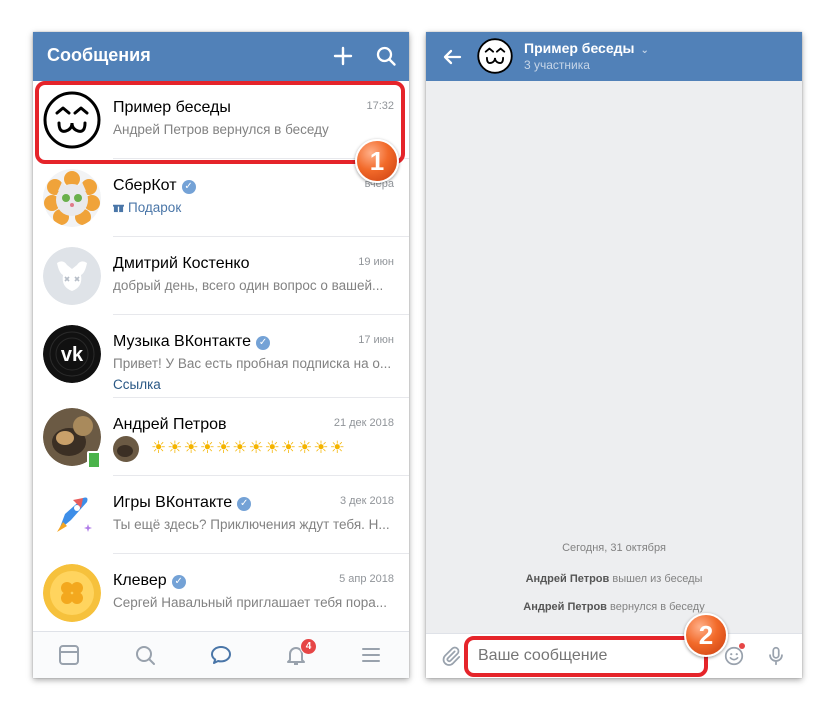 The image size is (834, 710). Describe the element at coordinates (579, 48) in the screenshot. I see `chat-title-text: Пример беседы` at that location.